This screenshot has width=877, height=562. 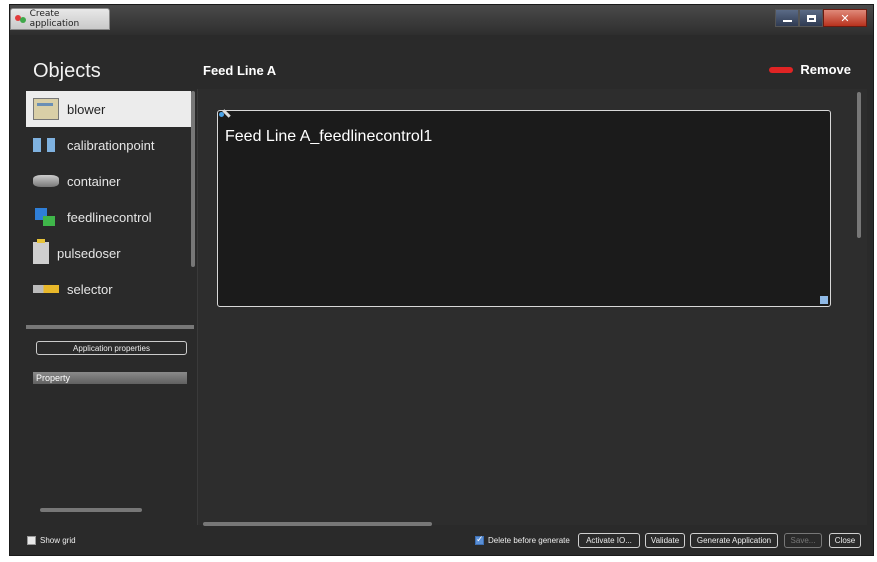 What do you see at coordinates (91, 510) in the screenshot?
I see `property-scrollbar` at bounding box center [91, 510].